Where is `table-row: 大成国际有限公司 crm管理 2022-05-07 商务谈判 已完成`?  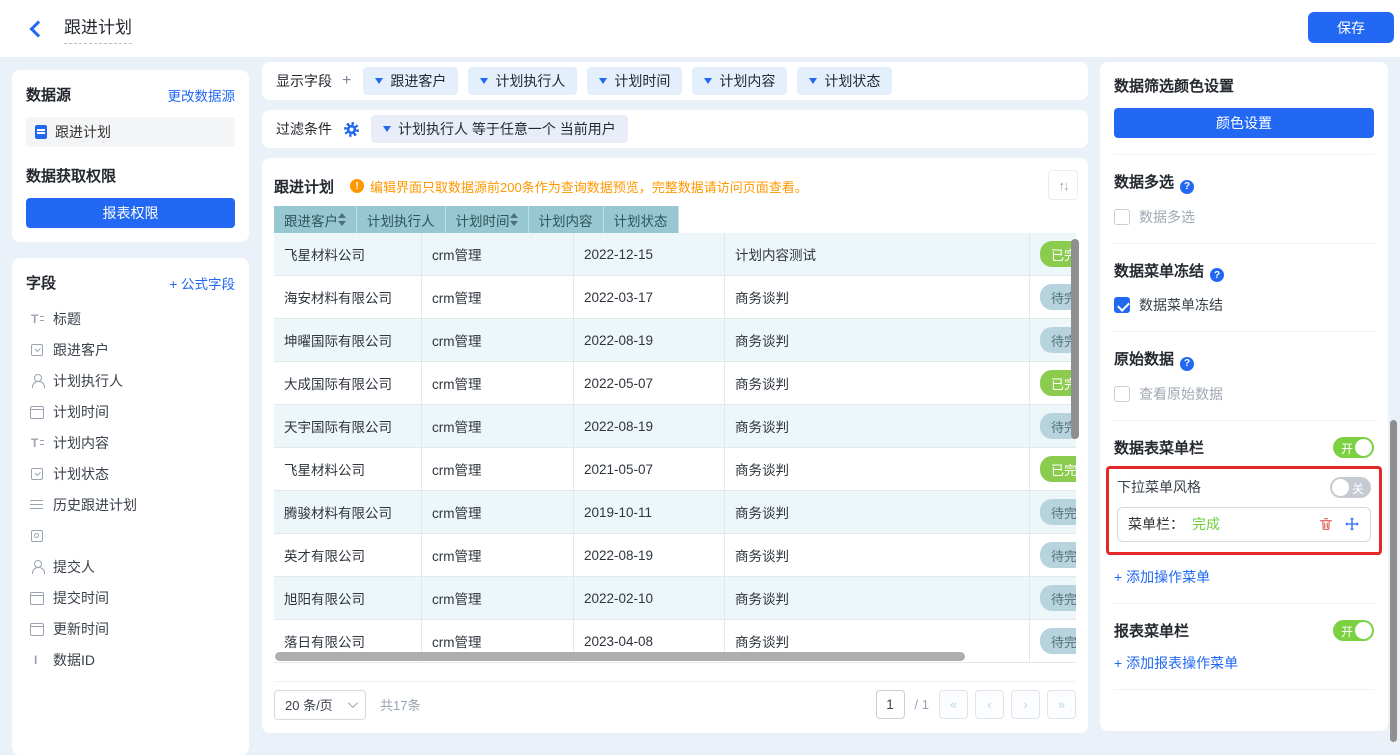
table-row: 大成国际有限公司 crm管理 2022-05-07 商务谈判 已完成 is located at coordinates (675, 383).